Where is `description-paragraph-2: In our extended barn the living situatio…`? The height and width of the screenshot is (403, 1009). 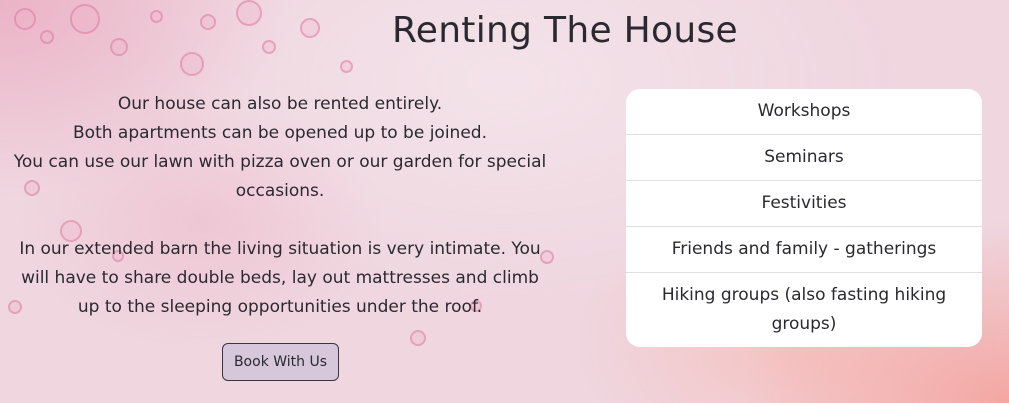
description-paragraph-2: In our extended barn the living situatio… is located at coordinates (280, 278).